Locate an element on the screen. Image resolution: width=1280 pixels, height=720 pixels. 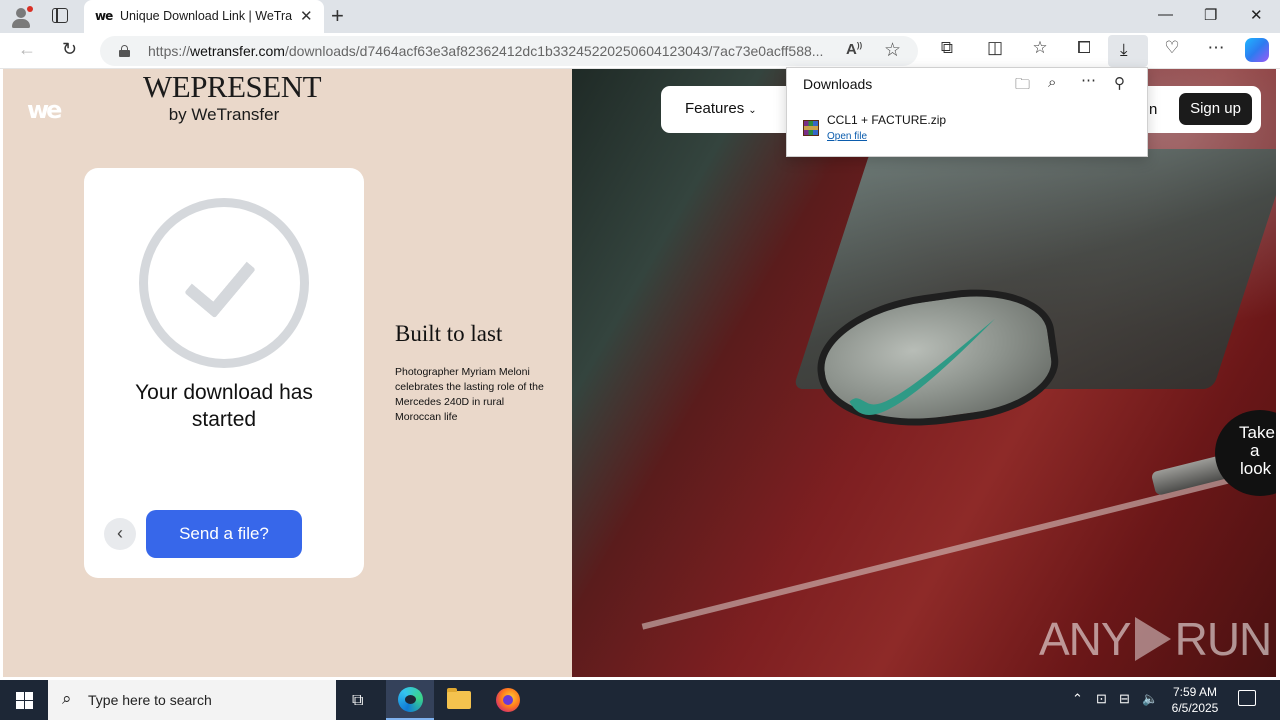
firefox-icon is located at coordinates (508, 700).